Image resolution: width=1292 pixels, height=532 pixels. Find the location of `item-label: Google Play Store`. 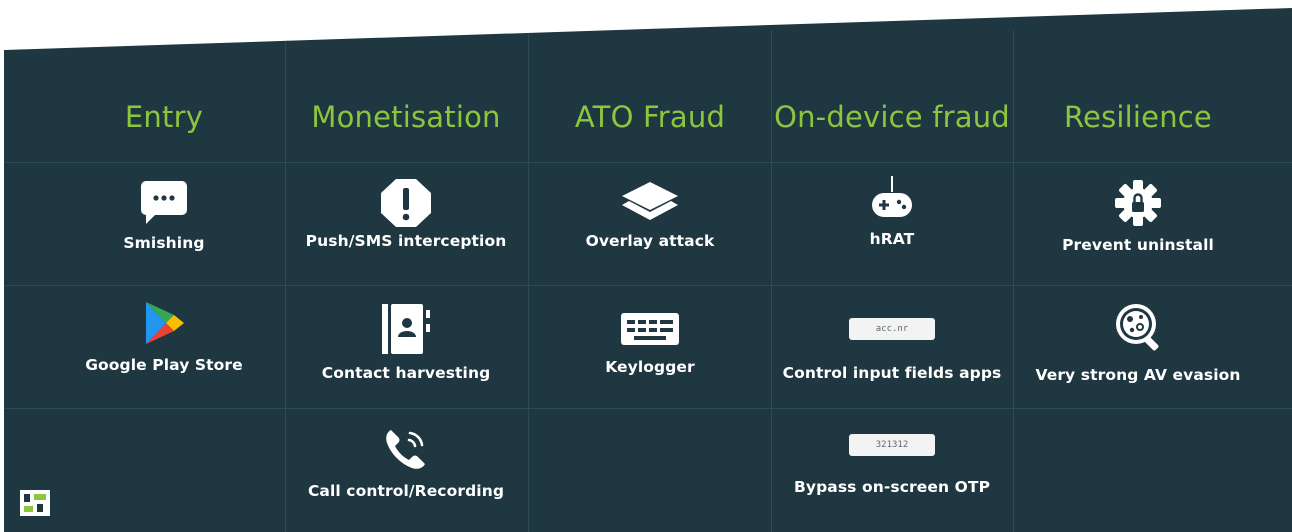

item-label: Google Play Store is located at coordinates (164, 365).